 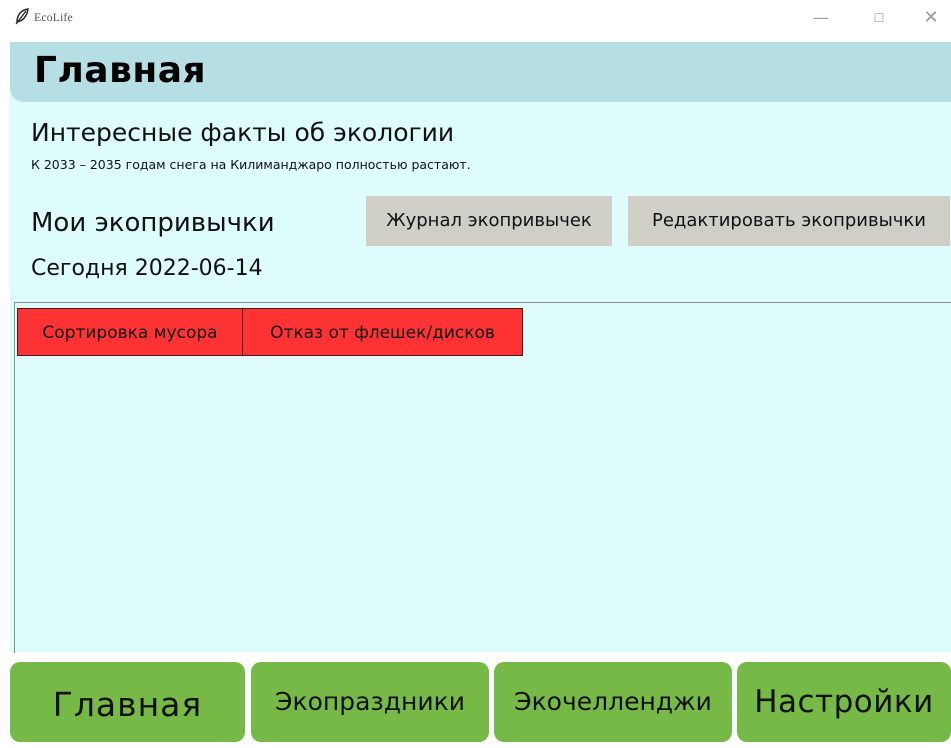 I want to click on maximize-button: ☐, so click(x=879, y=18).